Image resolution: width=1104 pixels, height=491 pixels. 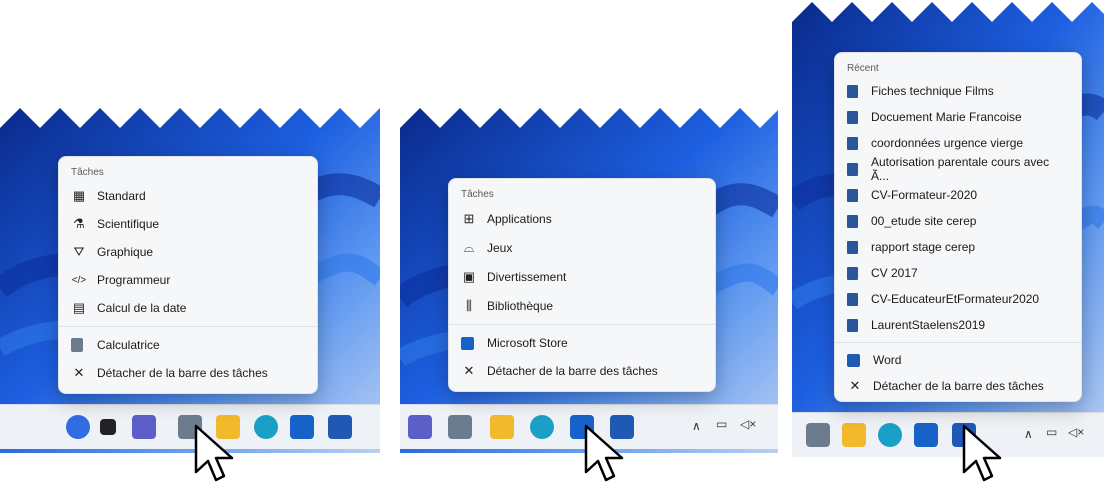 What do you see at coordinates (188, 224) in the screenshot?
I see `menu-item-scientifique: ⚗ Scientifique` at bounding box center [188, 224].